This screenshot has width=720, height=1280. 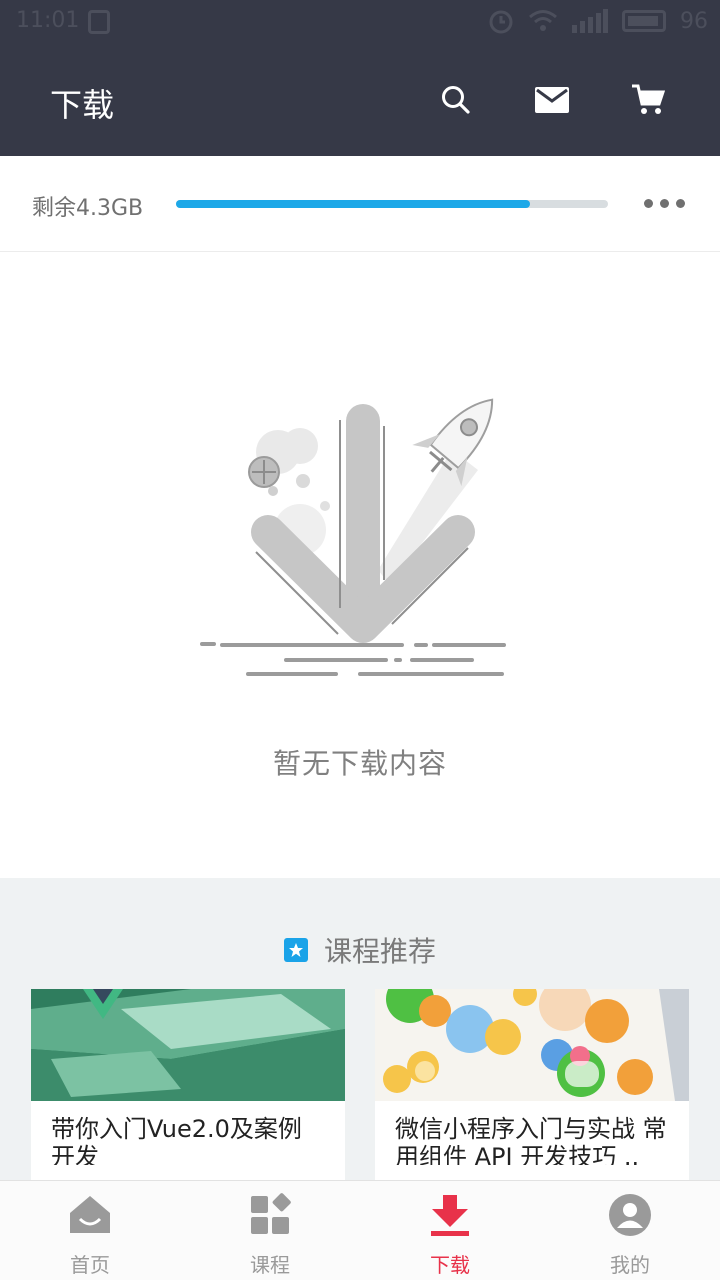 I want to click on recommend-header: 课程推荐, so click(x=360, y=950).